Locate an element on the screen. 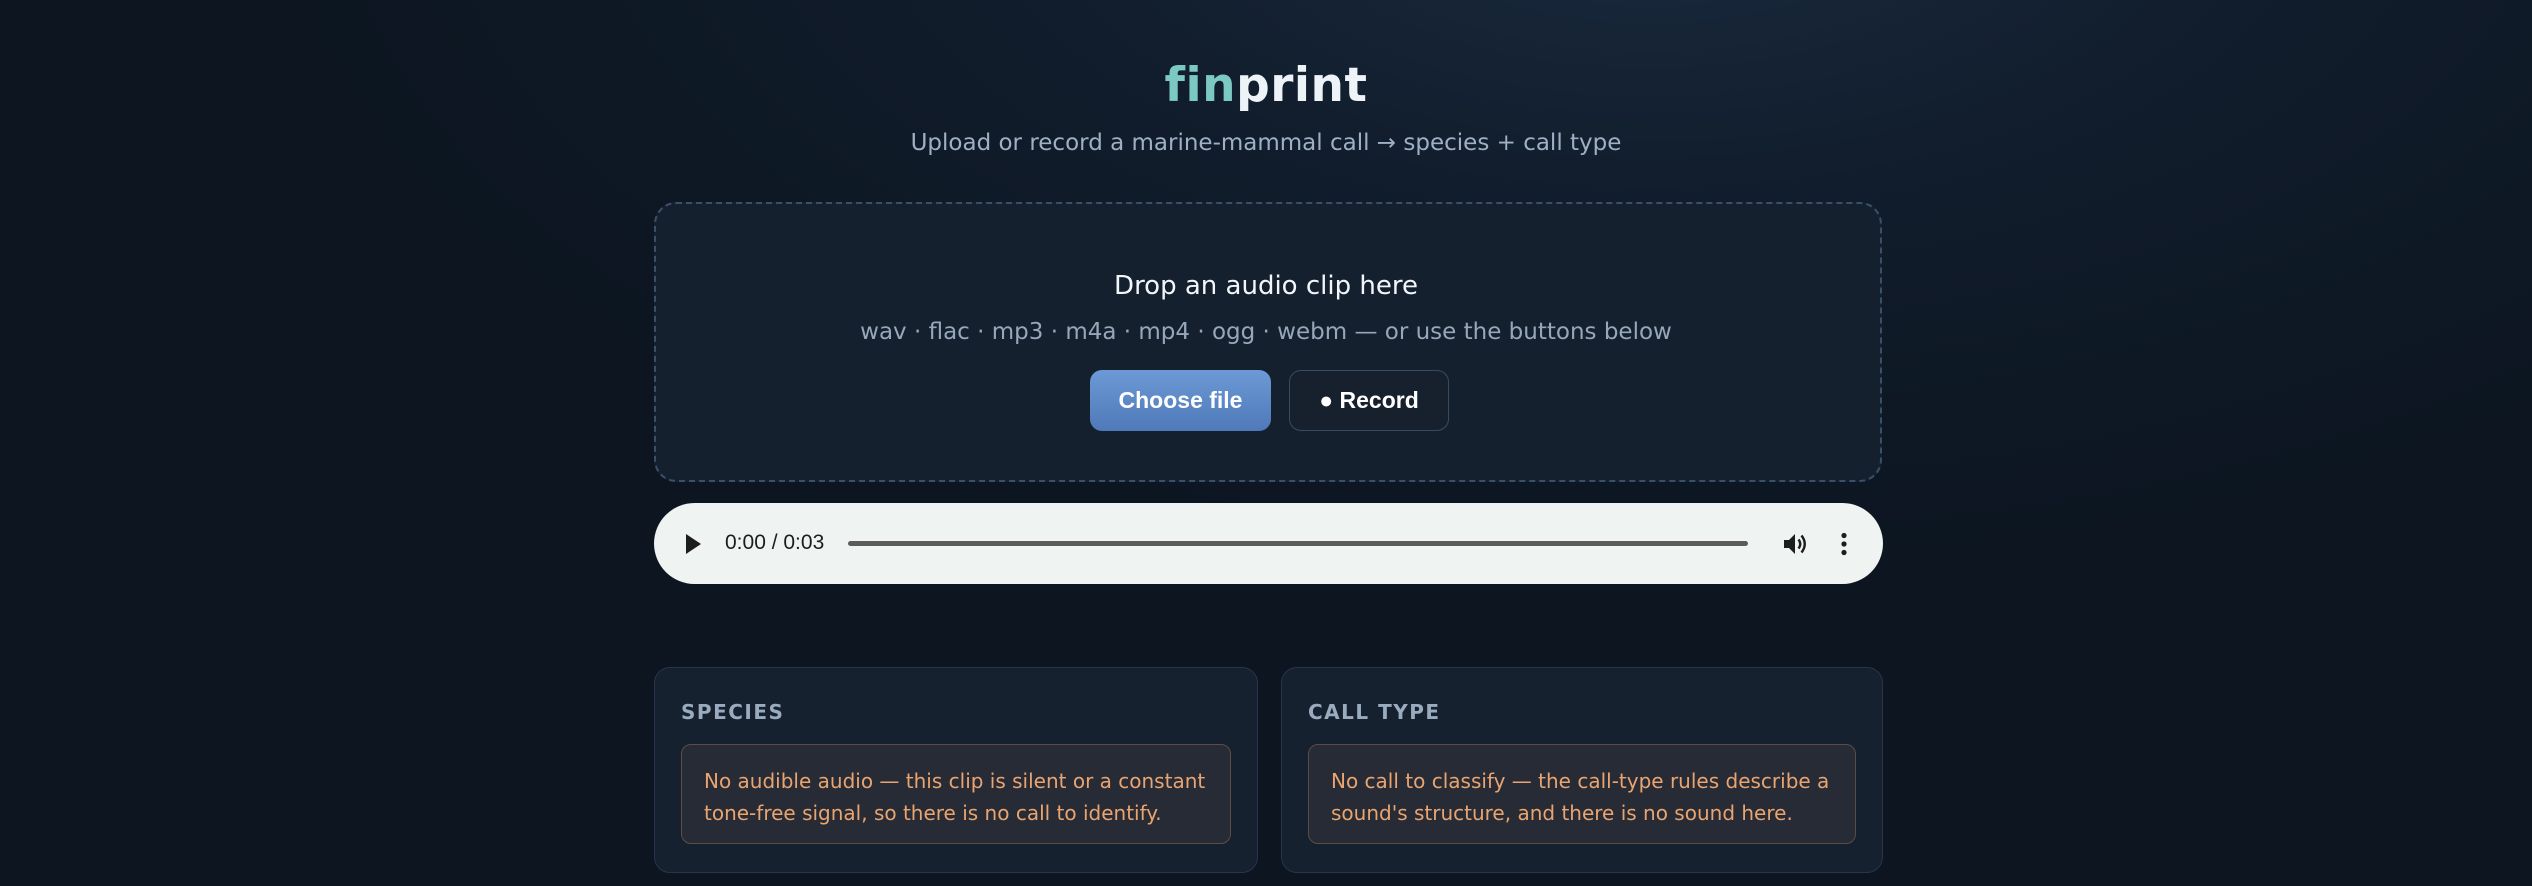  volume-icon is located at coordinates (1796, 544).